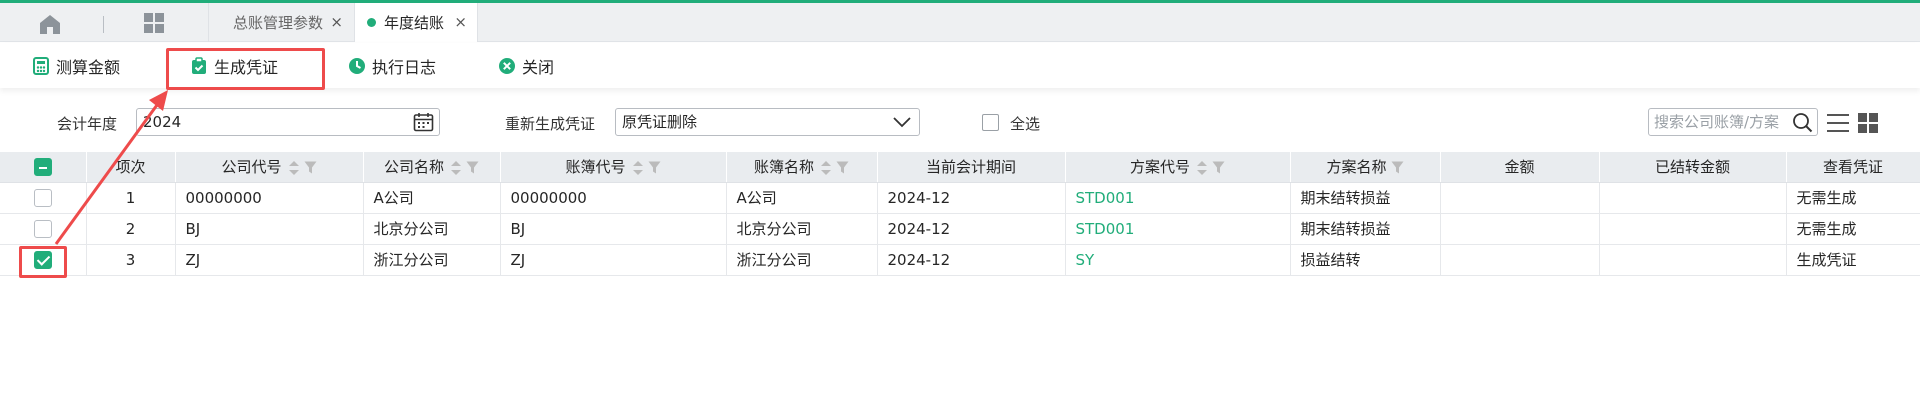 The image size is (1920, 400). What do you see at coordinates (269, 260) in the screenshot?
I see `cell-company-code: ZJ` at bounding box center [269, 260].